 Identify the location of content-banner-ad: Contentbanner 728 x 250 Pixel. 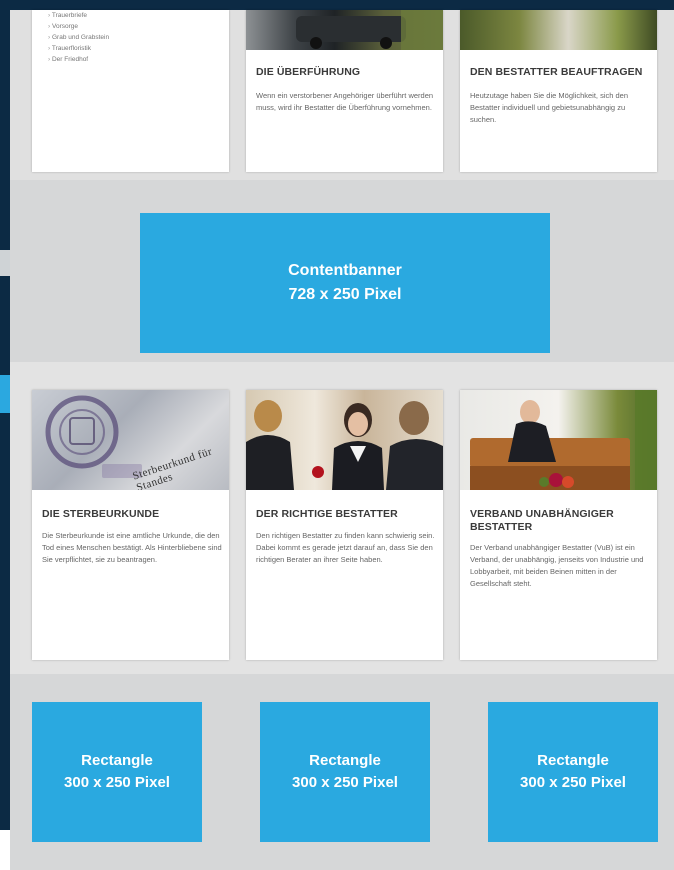
(345, 283).